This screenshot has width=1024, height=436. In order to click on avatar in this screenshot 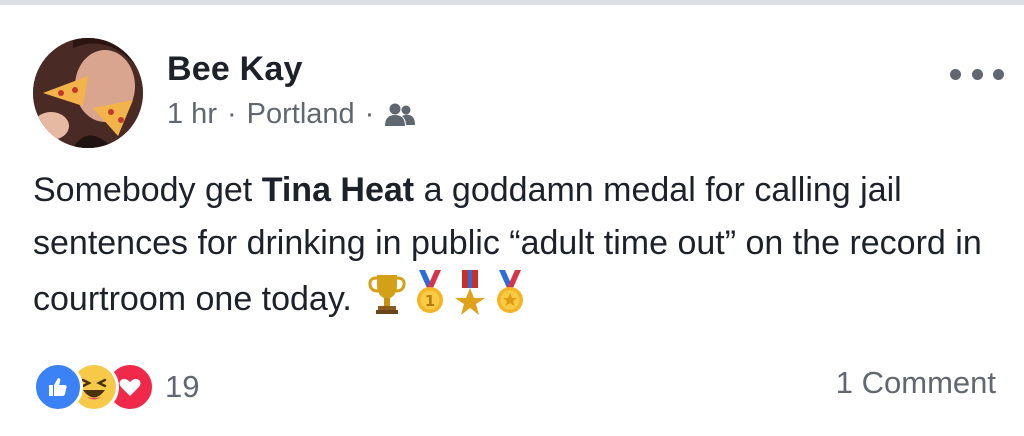, I will do `click(88, 93)`.